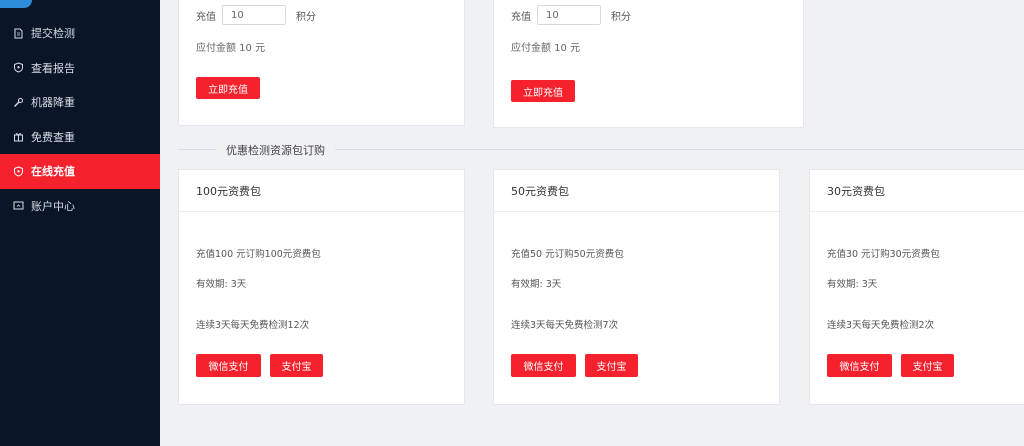 The width and height of the screenshot is (1024, 446). I want to click on sidebar-item-label: 账户中心, so click(53, 206).